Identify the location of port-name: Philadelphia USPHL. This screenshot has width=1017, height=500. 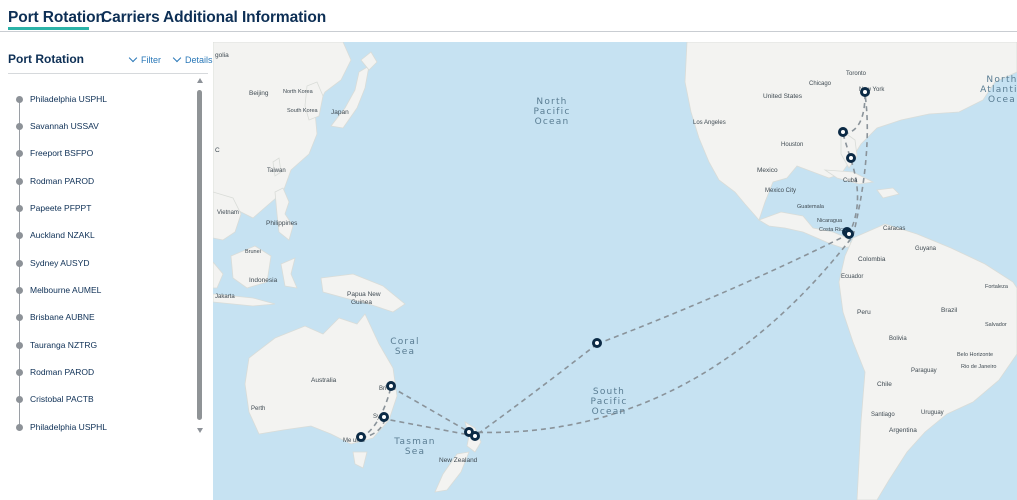
(69, 99).